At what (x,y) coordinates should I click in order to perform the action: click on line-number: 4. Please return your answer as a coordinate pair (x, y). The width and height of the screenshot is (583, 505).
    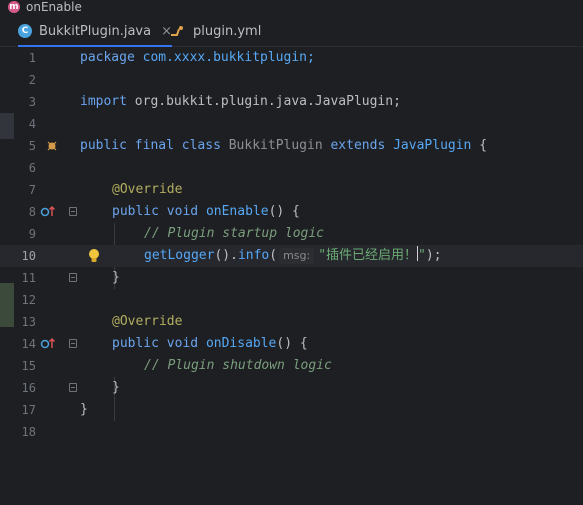
    Looking at the image, I should click on (32, 124).